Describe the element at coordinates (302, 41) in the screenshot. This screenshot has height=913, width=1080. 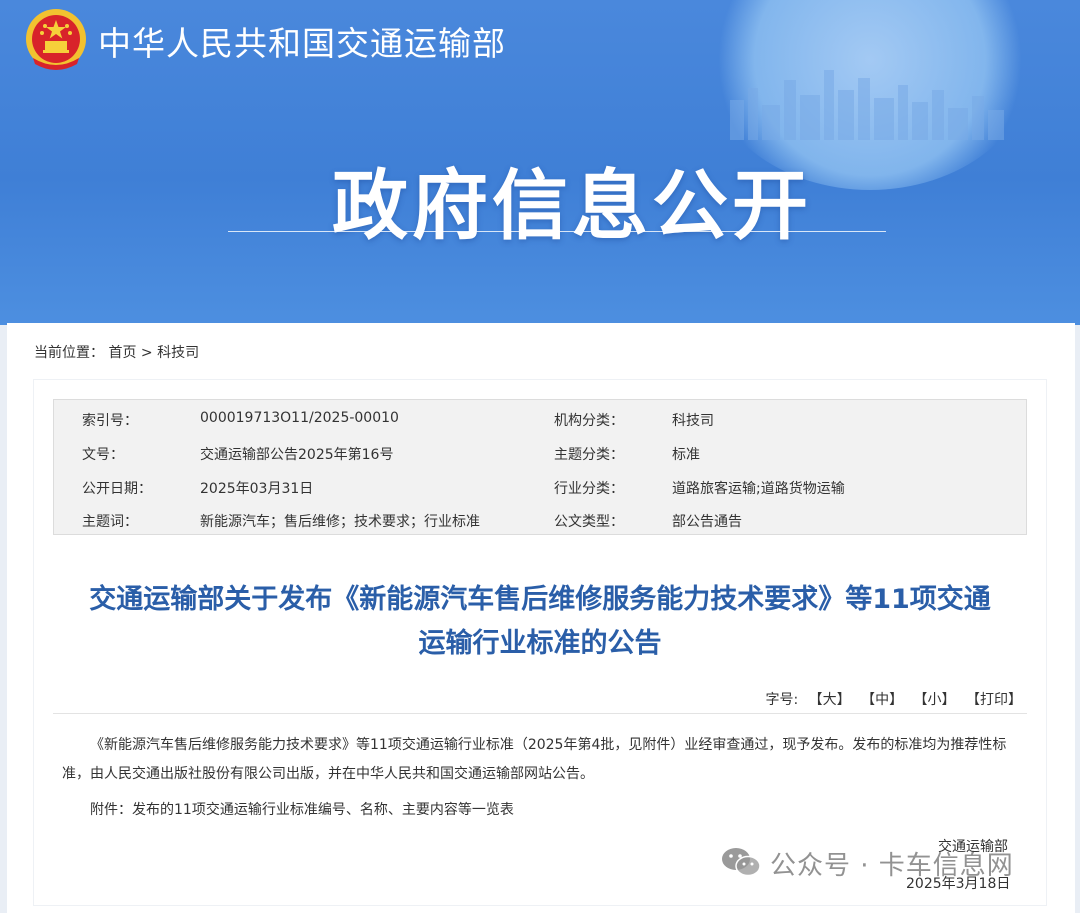
I see `ministry-name: 中华人民共和国交通运输部` at that location.